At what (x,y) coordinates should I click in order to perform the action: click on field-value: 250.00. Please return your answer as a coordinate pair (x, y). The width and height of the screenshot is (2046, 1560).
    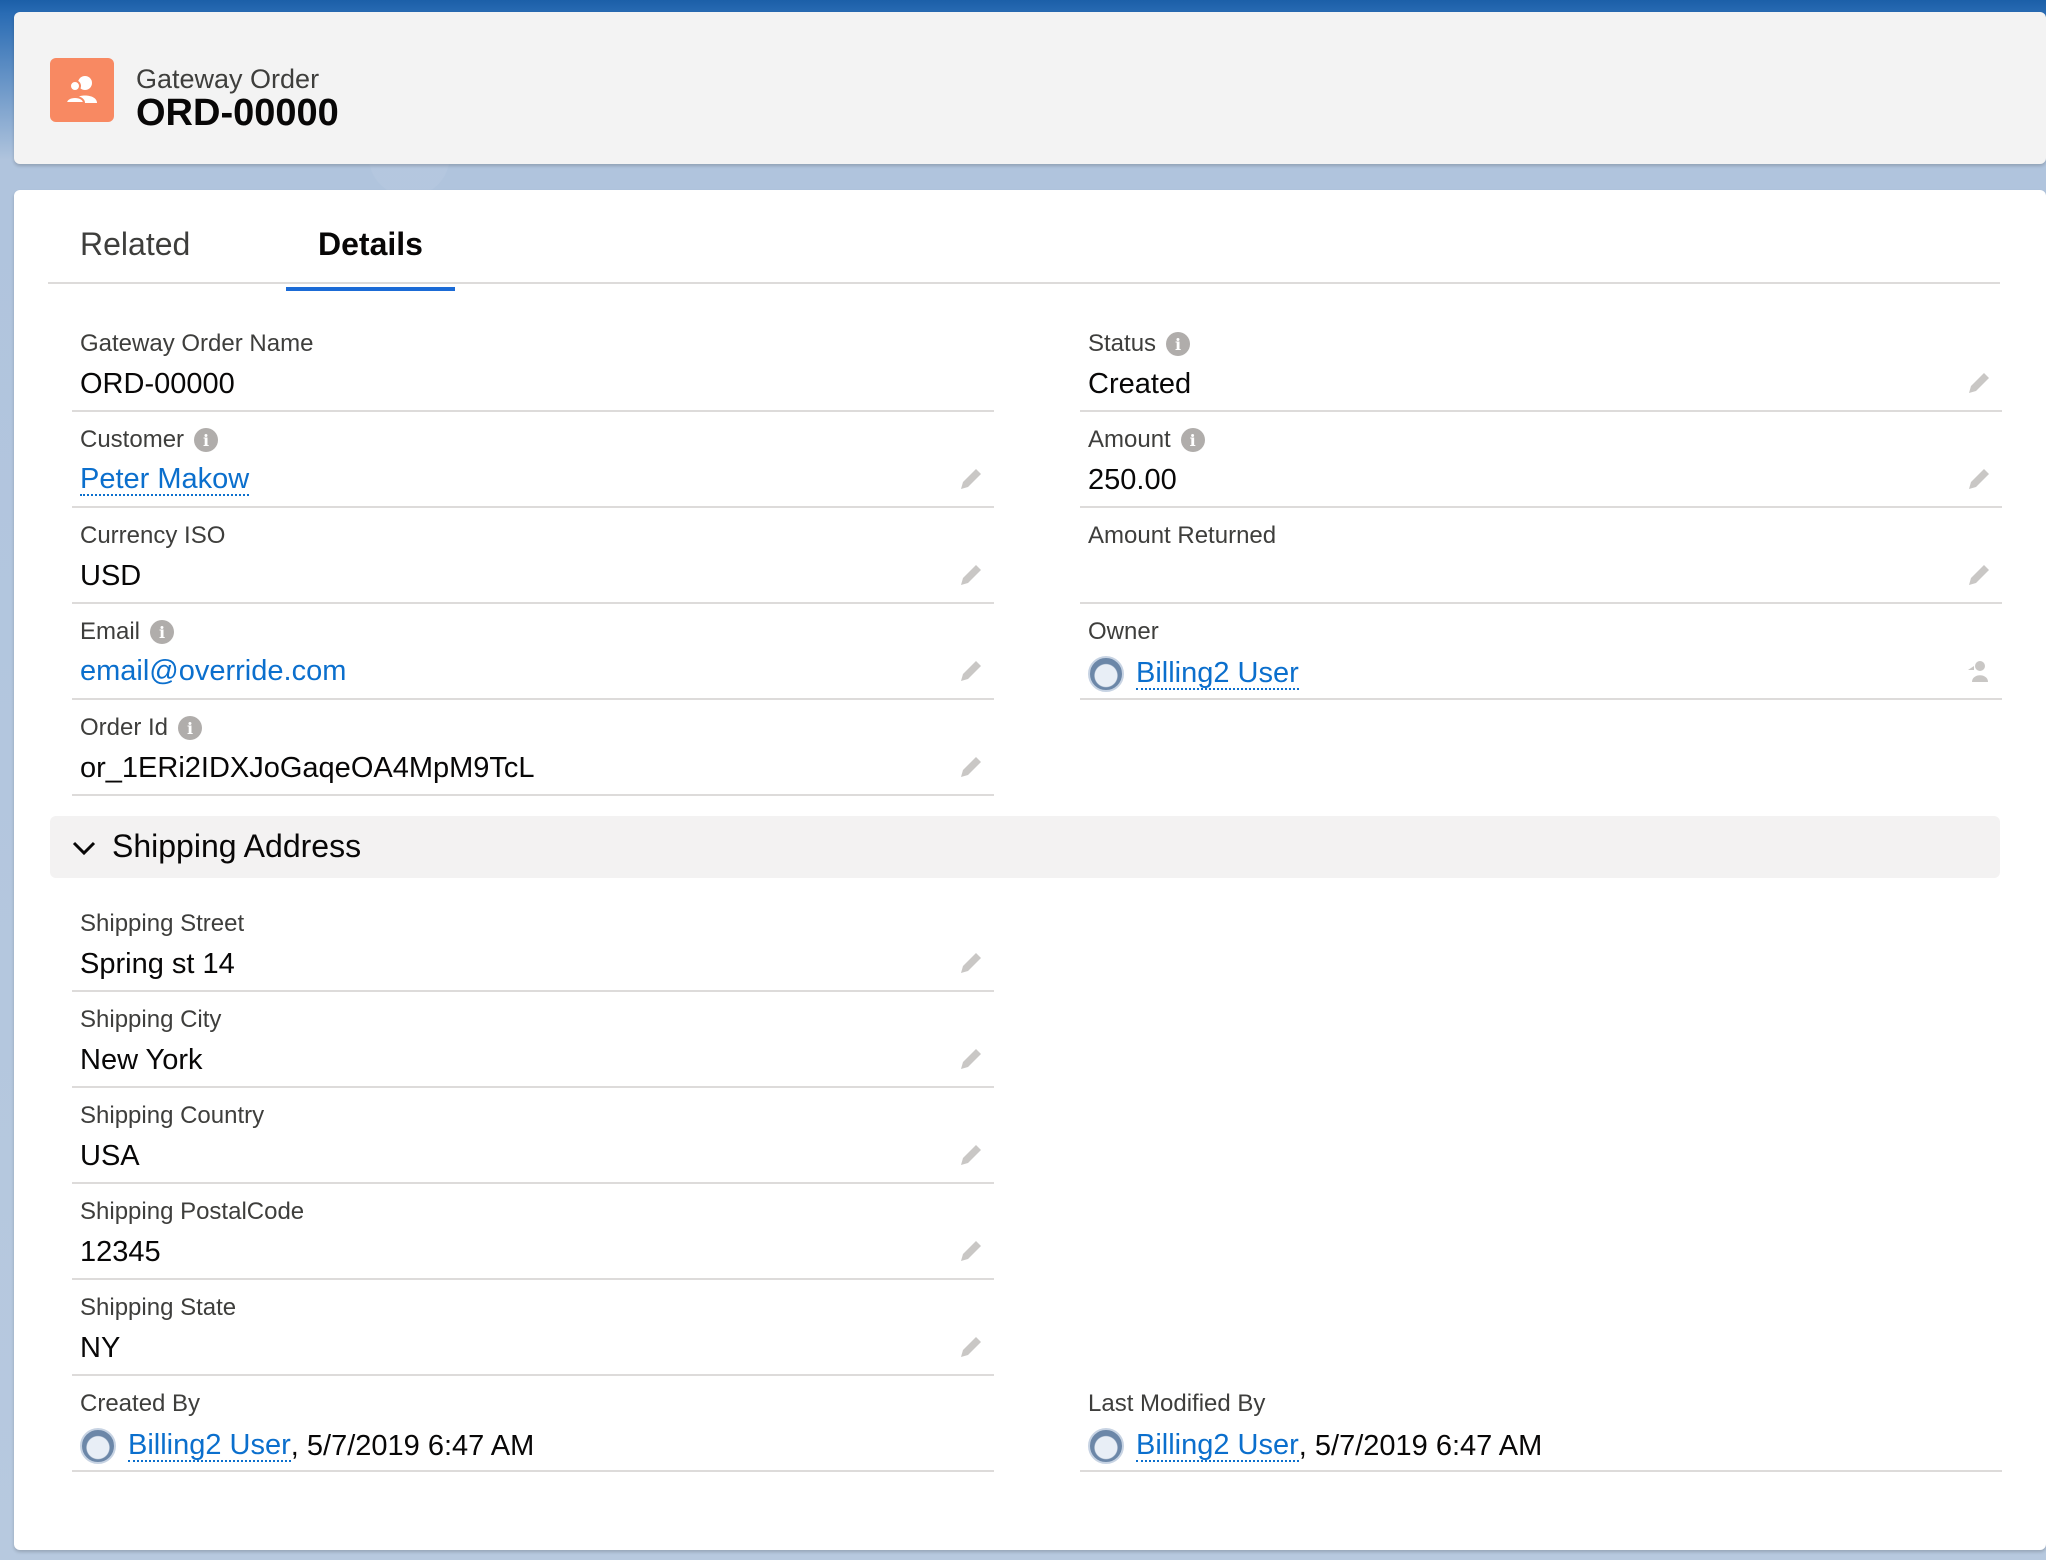
    Looking at the image, I should click on (1132, 480).